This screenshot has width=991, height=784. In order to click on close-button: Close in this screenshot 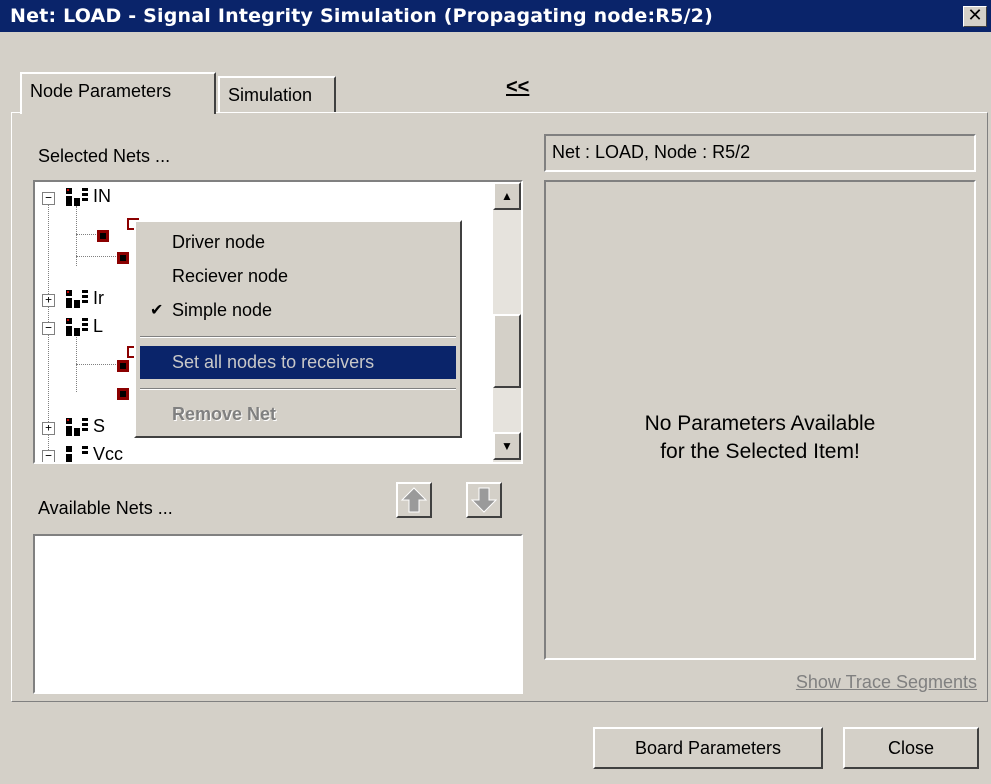, I will do `click(911, 748)`.